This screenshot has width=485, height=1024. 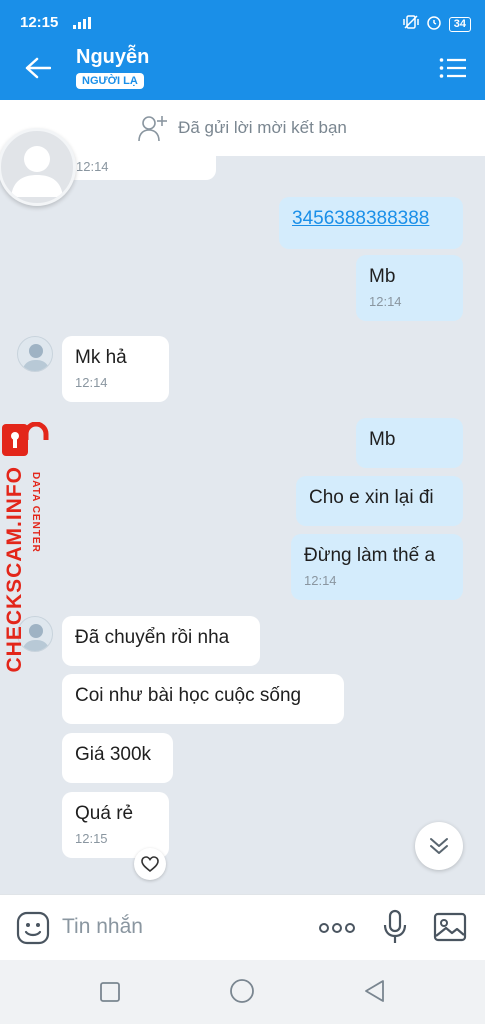 I want to click on gallery-button, so click(x=450, y=929).